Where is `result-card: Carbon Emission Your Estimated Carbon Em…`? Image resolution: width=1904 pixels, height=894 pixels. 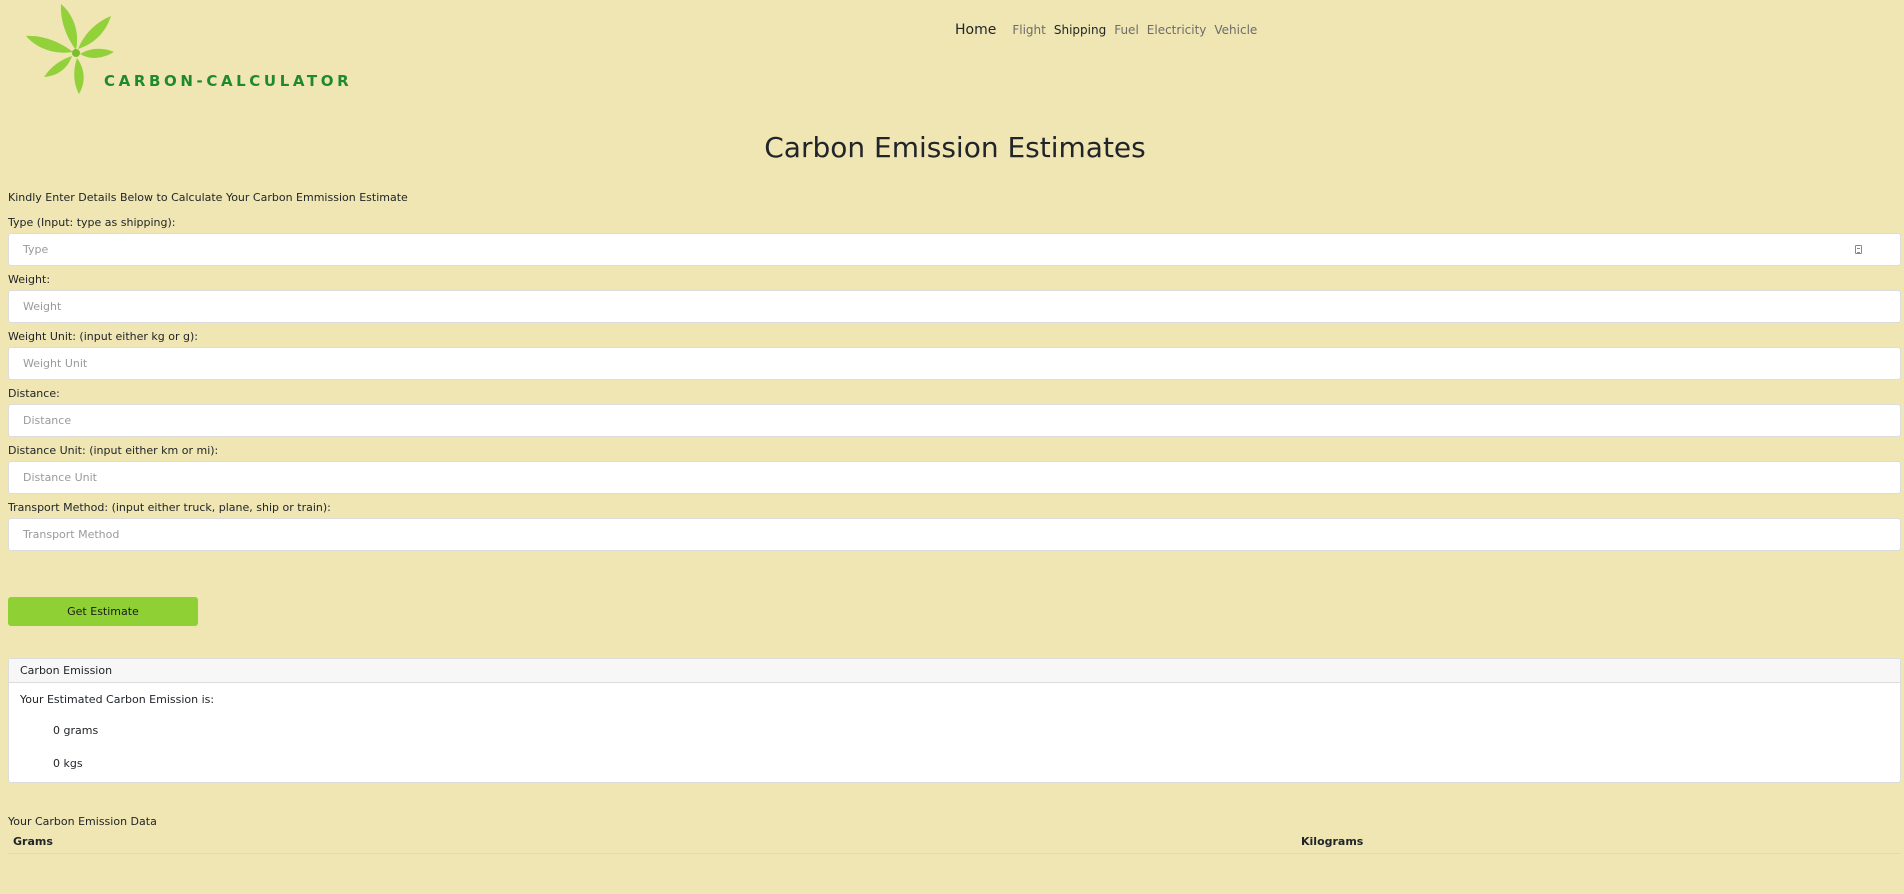 result-card: Carbon Emission Your Estimated Carbon Em… is located at coordinates (954, 720).